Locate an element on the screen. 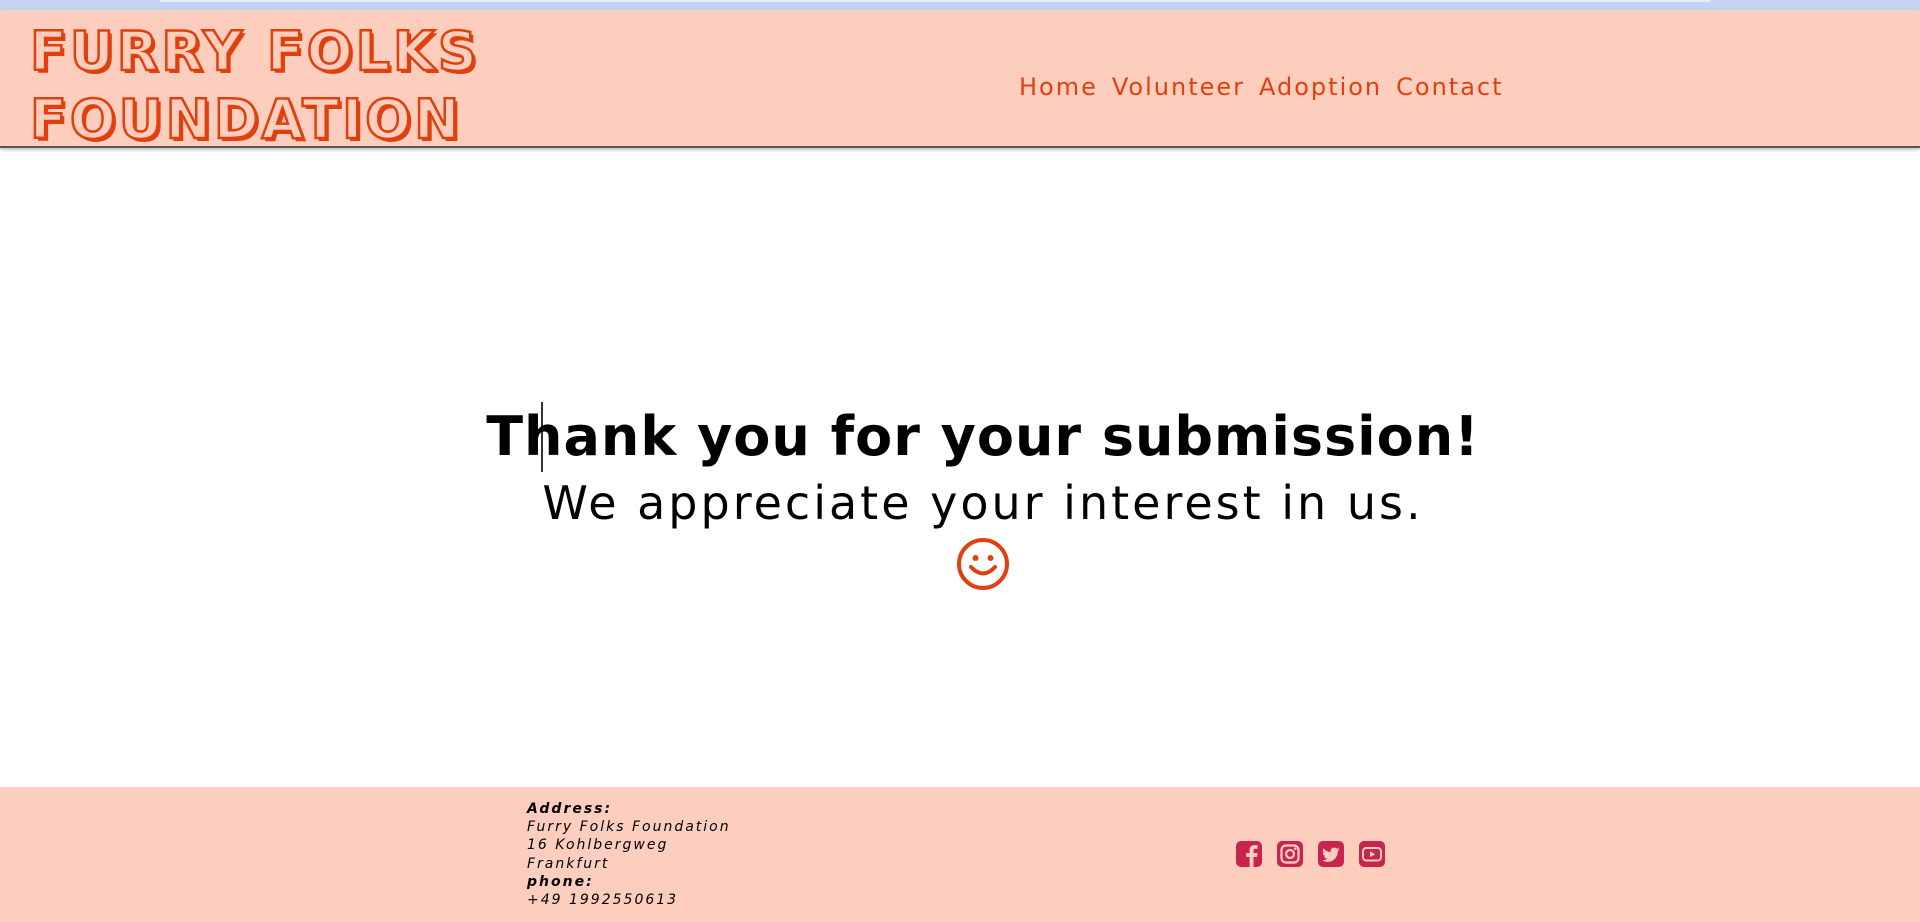 The height and width of the screenshot is (922, 1920). facebook-icon is located at coordinates (1249, 854).